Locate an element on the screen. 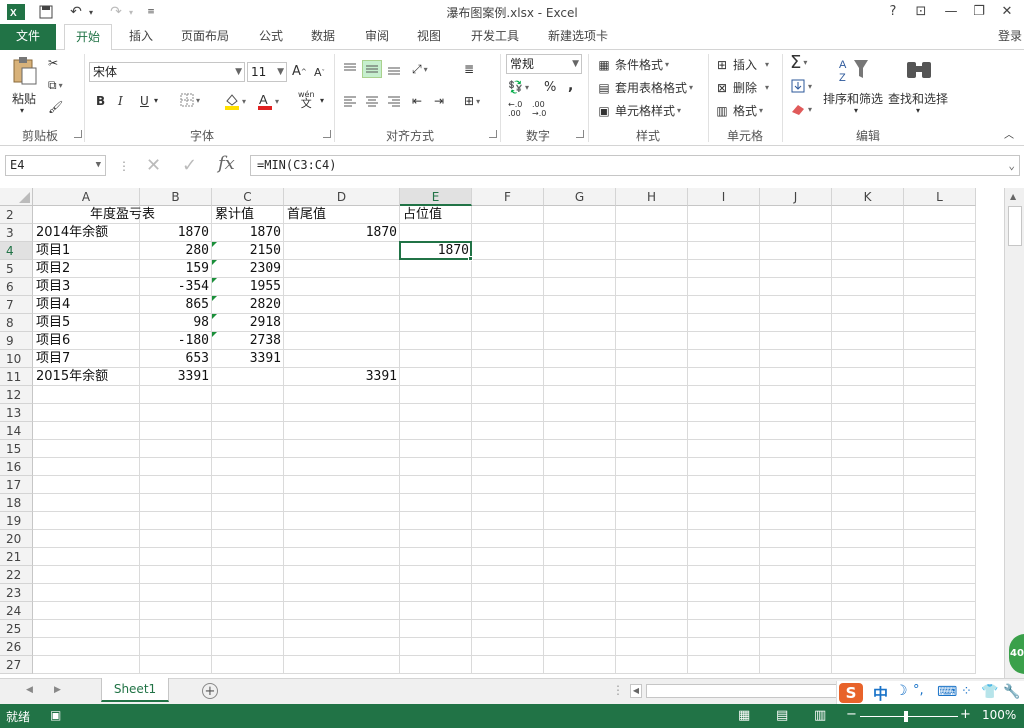 The height and width of the screenshot is (728, 1024). cell-e6 is located at coordinates (436, 287).